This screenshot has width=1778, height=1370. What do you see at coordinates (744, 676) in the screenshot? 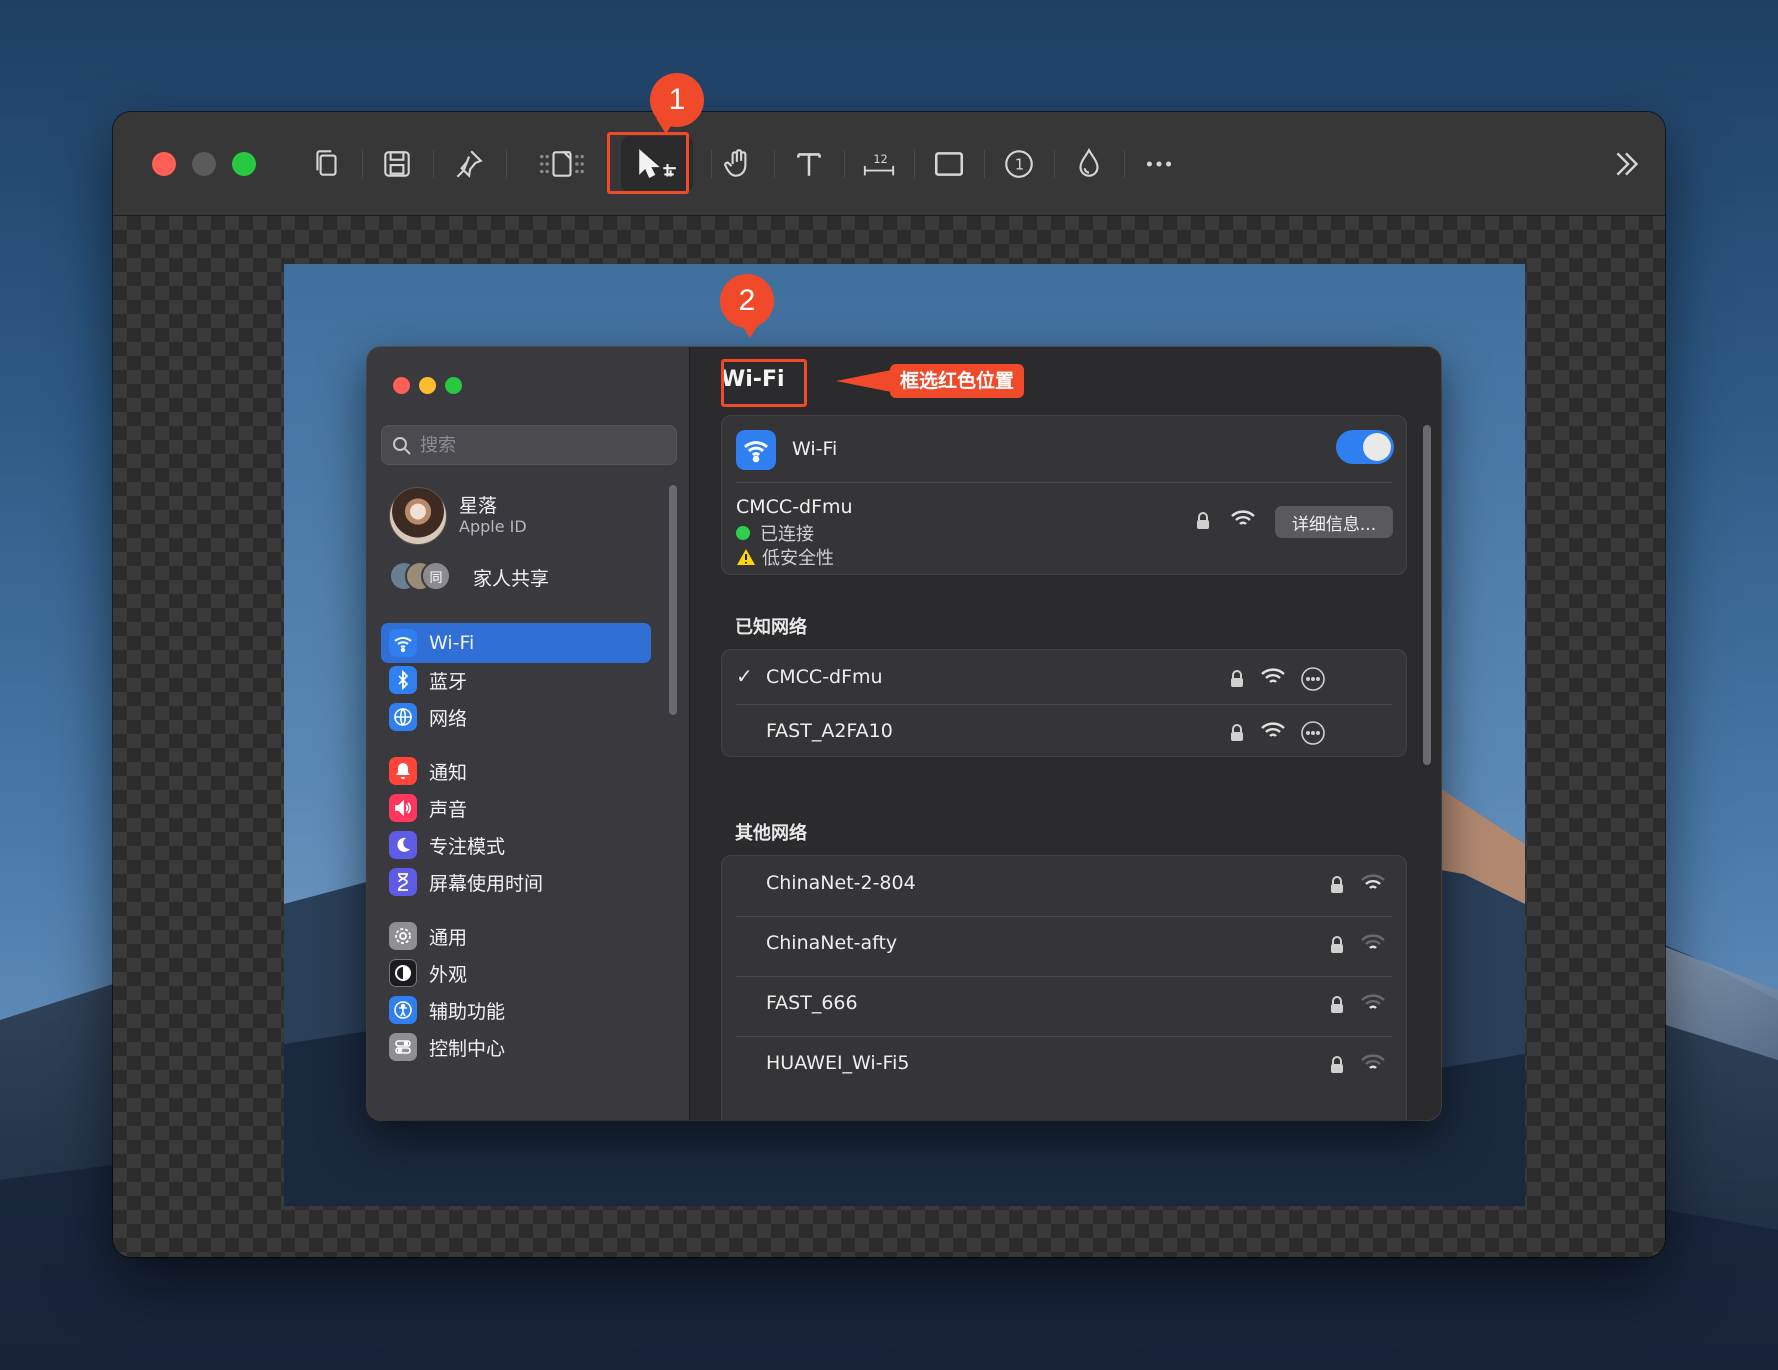
I see `checkmark-icon: ✓` at bounding box center [744, 676].